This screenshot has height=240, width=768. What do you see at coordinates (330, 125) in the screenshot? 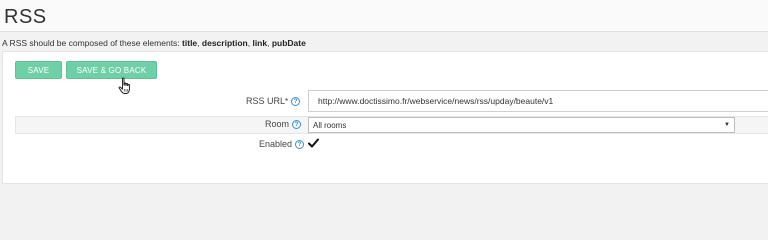
I see `room-selected-value: All rooms` at bounding box center [330, 125].